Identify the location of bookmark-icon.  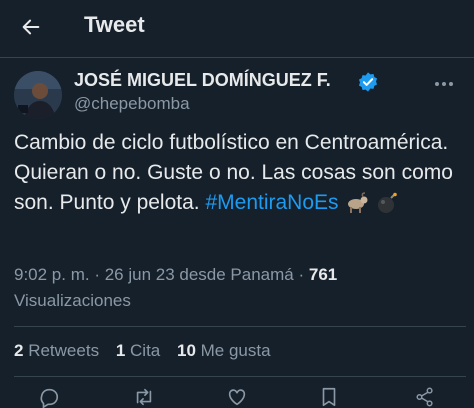
(329, 397).